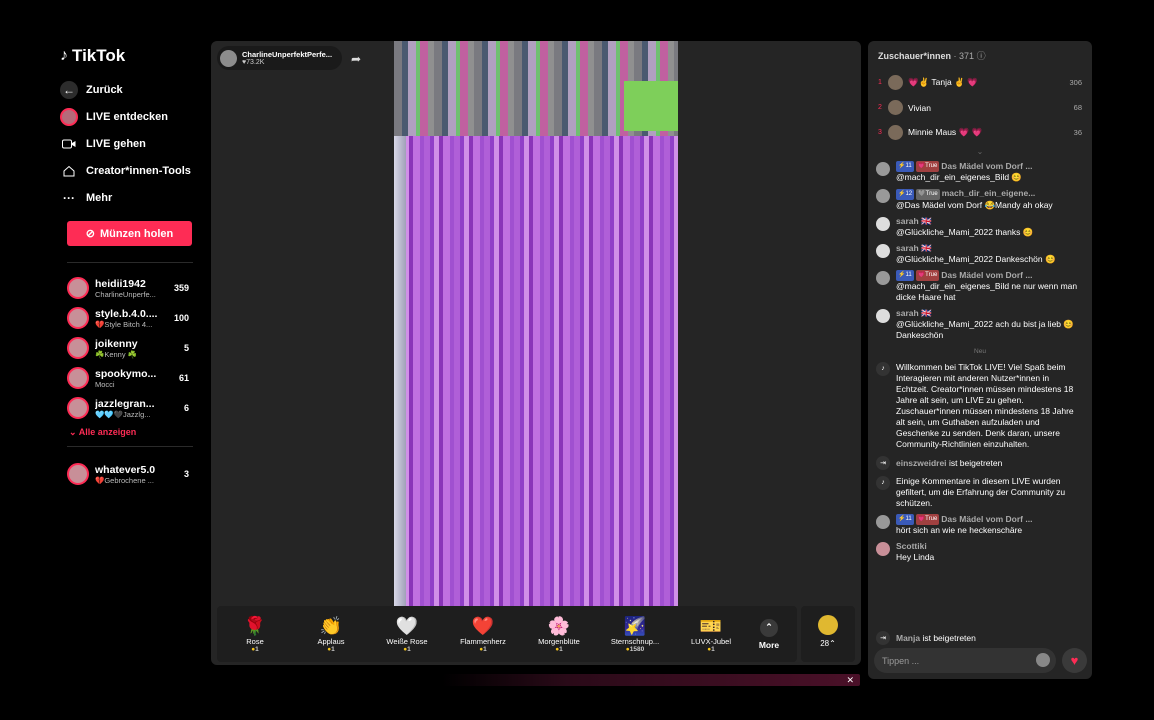 This screenshot has width=1154, height=720. What do you see at coordinates (253, 62) in the screenshot?
I see `host-likes: ♥73.2K` at bounding box center [253, 62].